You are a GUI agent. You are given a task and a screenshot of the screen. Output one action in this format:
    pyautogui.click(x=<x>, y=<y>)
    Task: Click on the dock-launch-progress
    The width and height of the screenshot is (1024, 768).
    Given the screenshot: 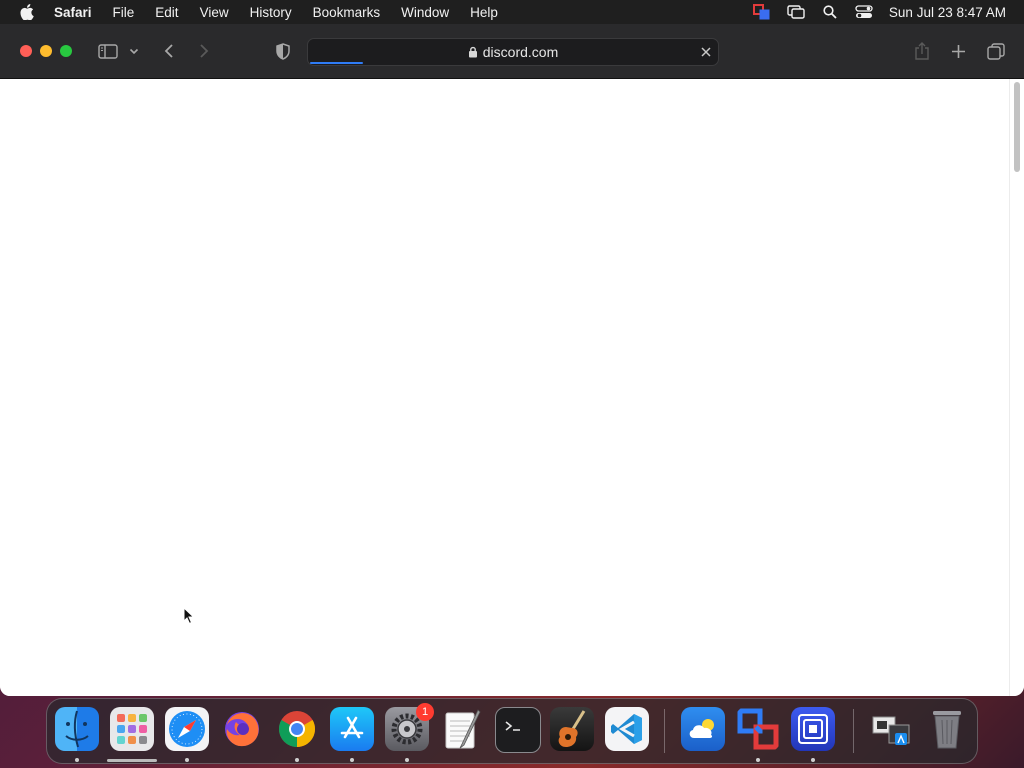 What is the action you would take?
    pyautogui.click(x=132, y=760)
    